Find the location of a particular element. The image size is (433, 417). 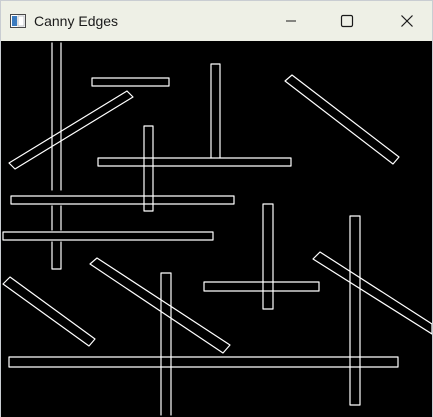

edge-vertical-right is located at coordinates (355, 310).